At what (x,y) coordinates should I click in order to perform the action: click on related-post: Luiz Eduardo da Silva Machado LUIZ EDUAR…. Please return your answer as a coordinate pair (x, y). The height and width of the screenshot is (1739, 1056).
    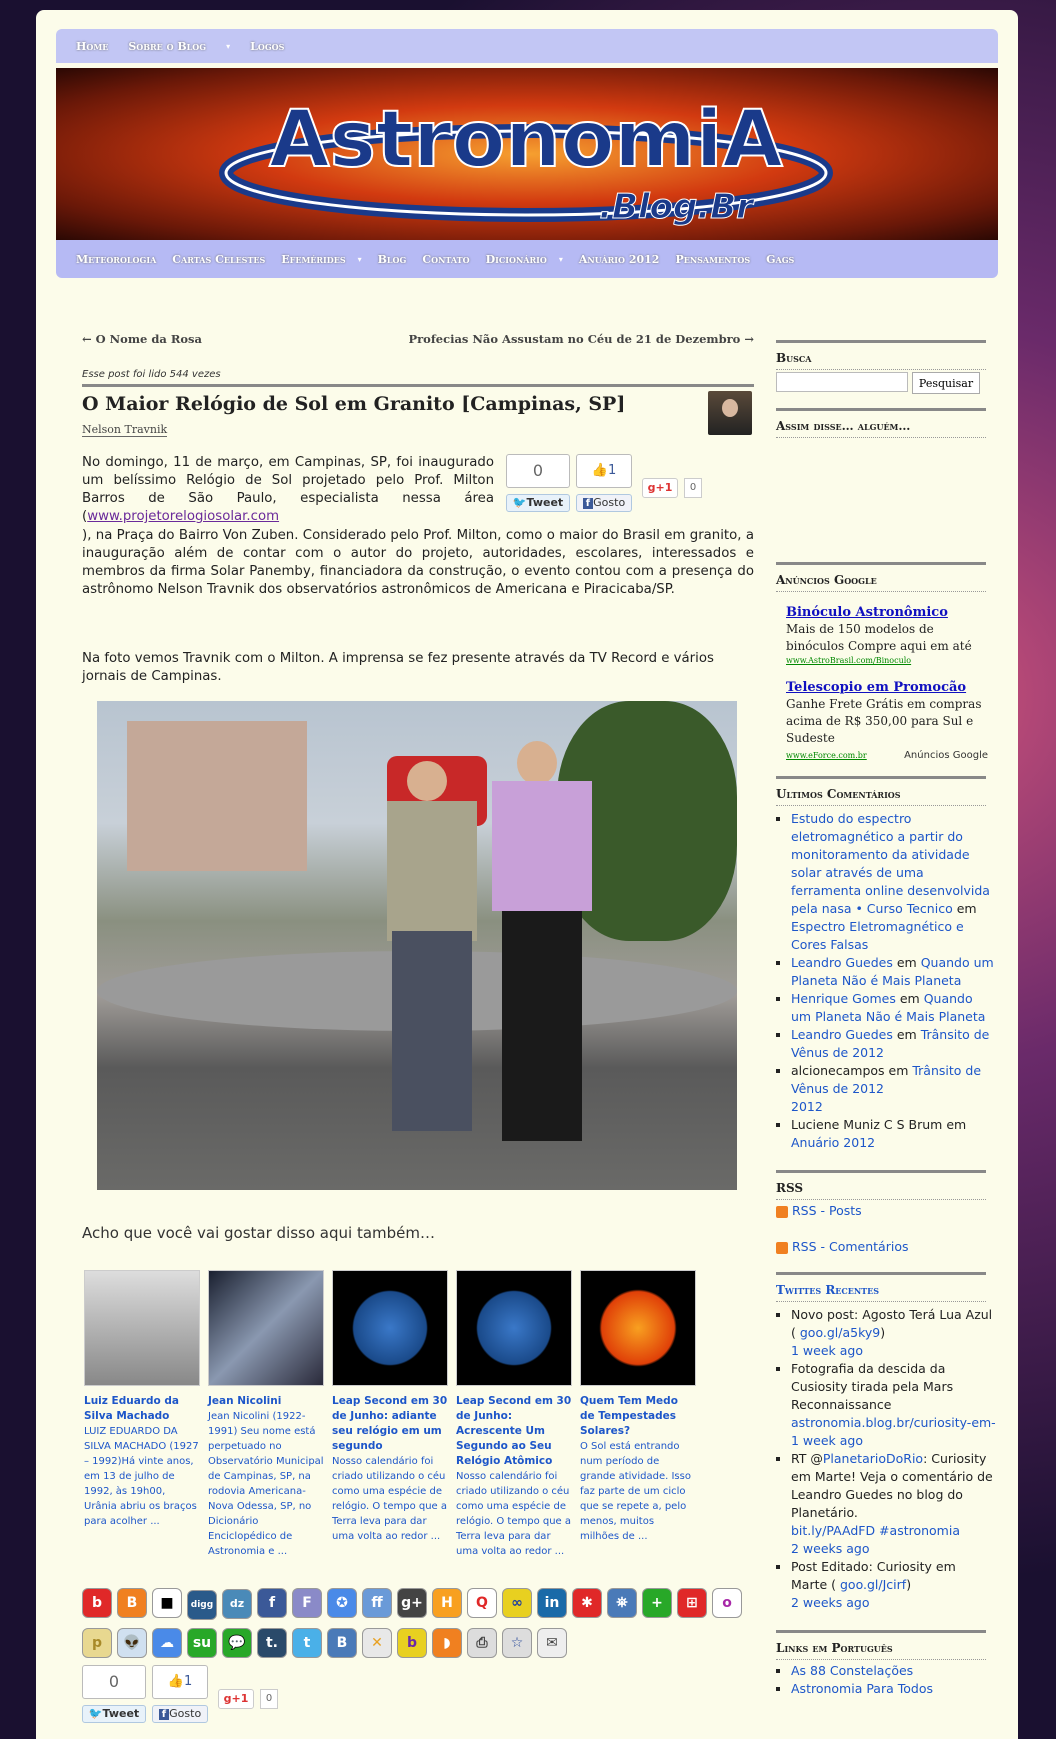
    Looking at the image, I should click on (142, 1414).